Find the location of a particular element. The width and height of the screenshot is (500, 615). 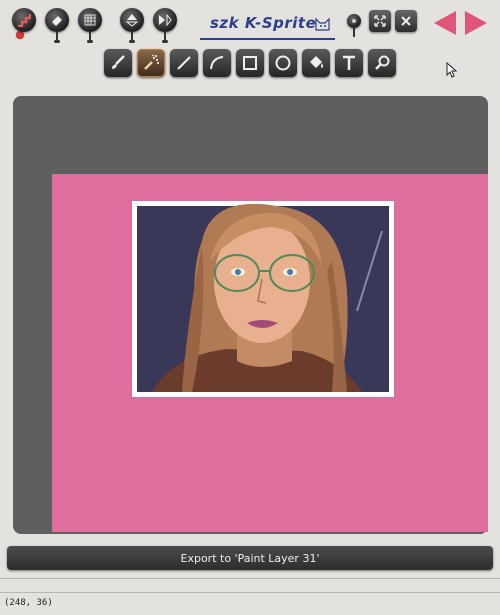

flip-horizontal-icon is located at coordinates (165, 20).